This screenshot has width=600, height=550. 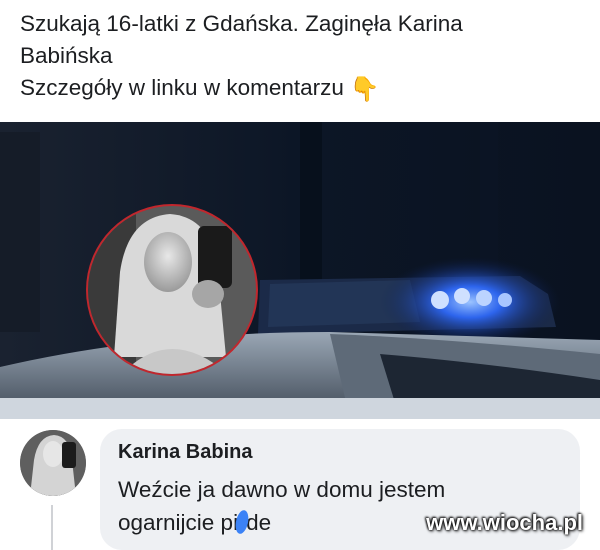 What do you see at coordinates (282, 489) in the screenshot?
I see `comment-line1: Weźcie ja dawno w domu jestem` at bounding box center [282, 489].